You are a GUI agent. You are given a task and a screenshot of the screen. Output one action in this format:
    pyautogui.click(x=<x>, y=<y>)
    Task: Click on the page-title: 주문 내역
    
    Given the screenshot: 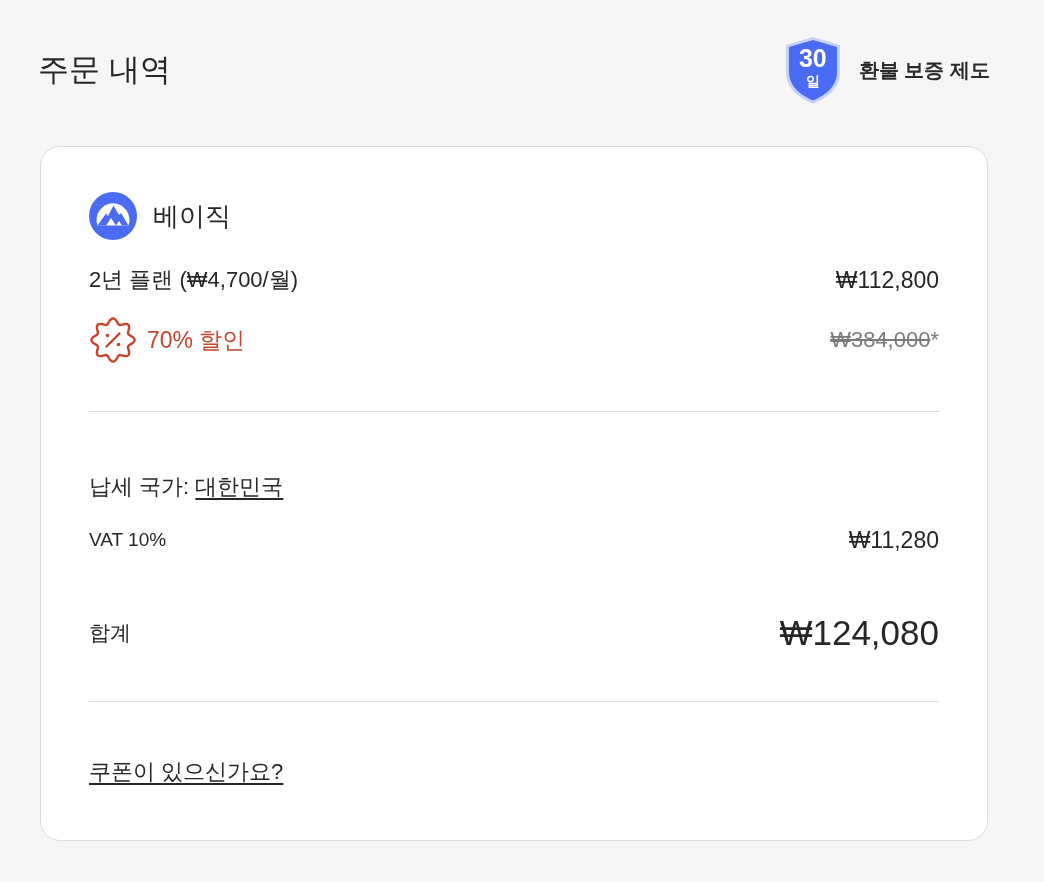 What is the action you would take?
    pyautogui.click(x=104, y=70)
    